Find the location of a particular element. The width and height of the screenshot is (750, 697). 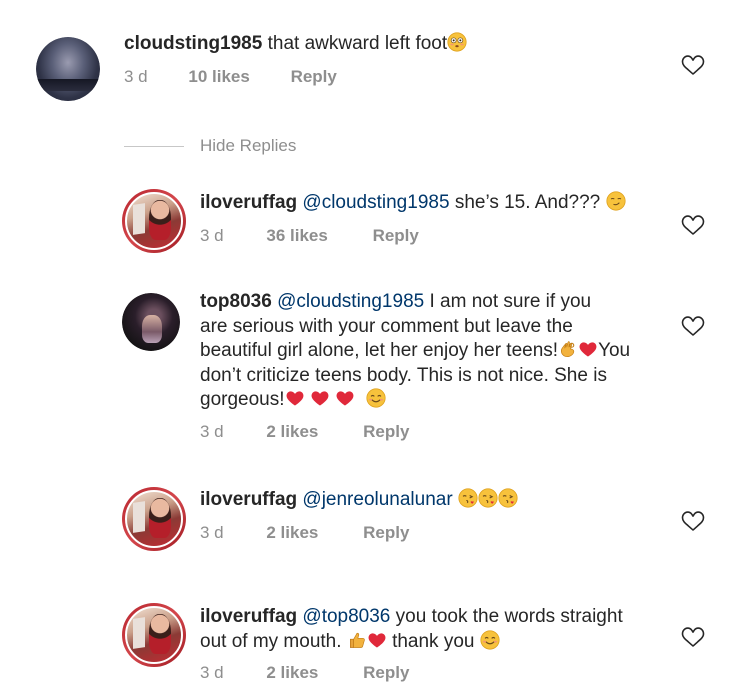

comment-text: iloveruffag @jenreolunalunar is located at coordinates (430, 500).